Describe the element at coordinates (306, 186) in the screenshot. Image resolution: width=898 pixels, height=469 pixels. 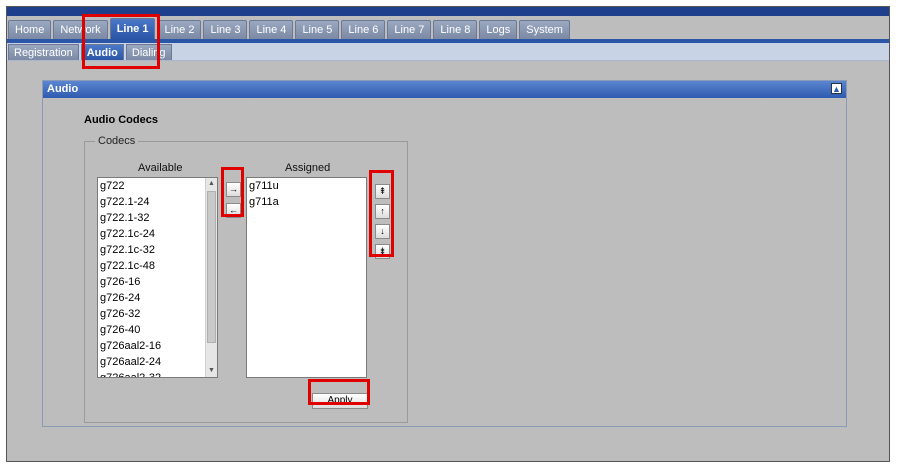
I see `list-item: g711u` at that location.